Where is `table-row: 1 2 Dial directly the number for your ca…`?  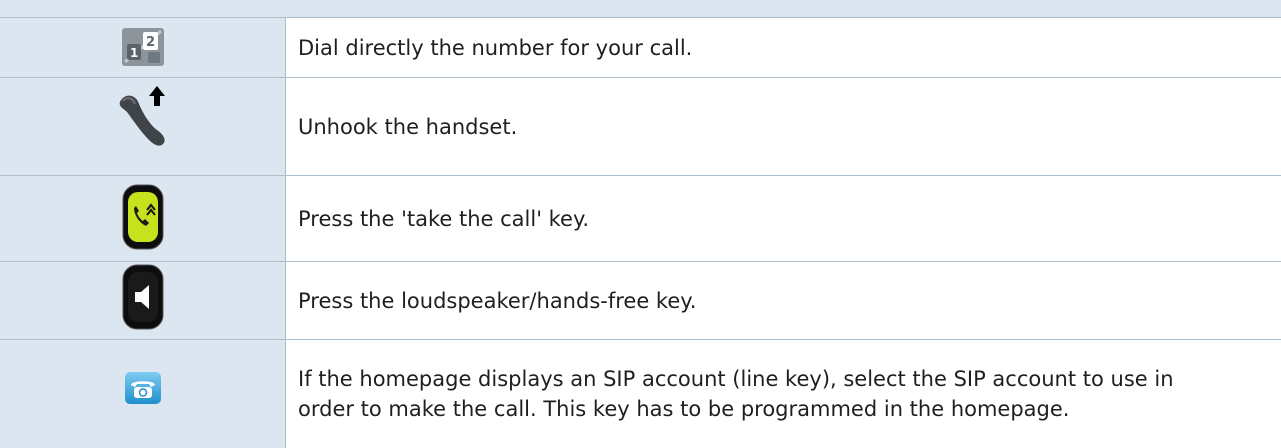 table-row: 1 2 Dial directly the number for your ca… is located at coordinates (640, 48).